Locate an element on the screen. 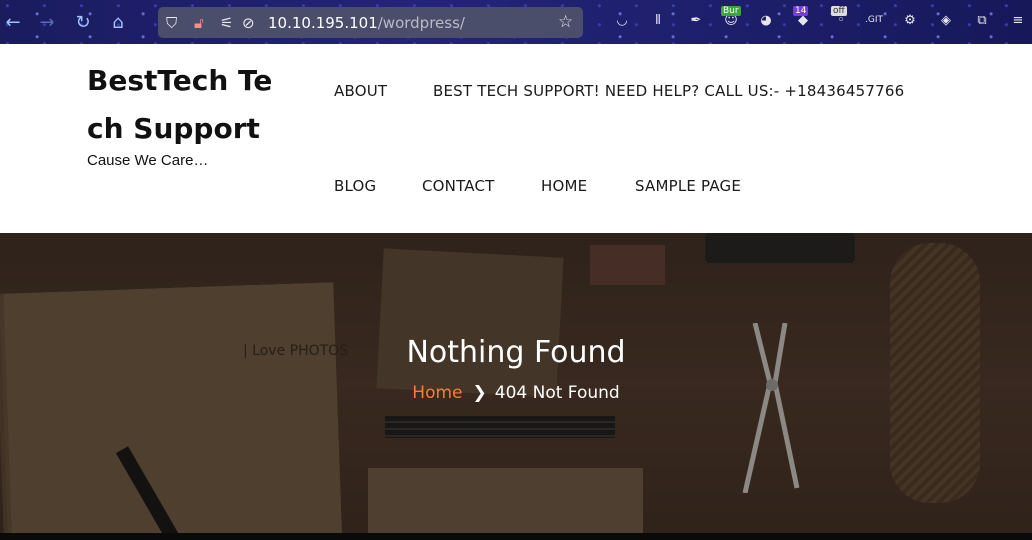  breadcrumb-home-link: Home is located at coordinates (437, 393).